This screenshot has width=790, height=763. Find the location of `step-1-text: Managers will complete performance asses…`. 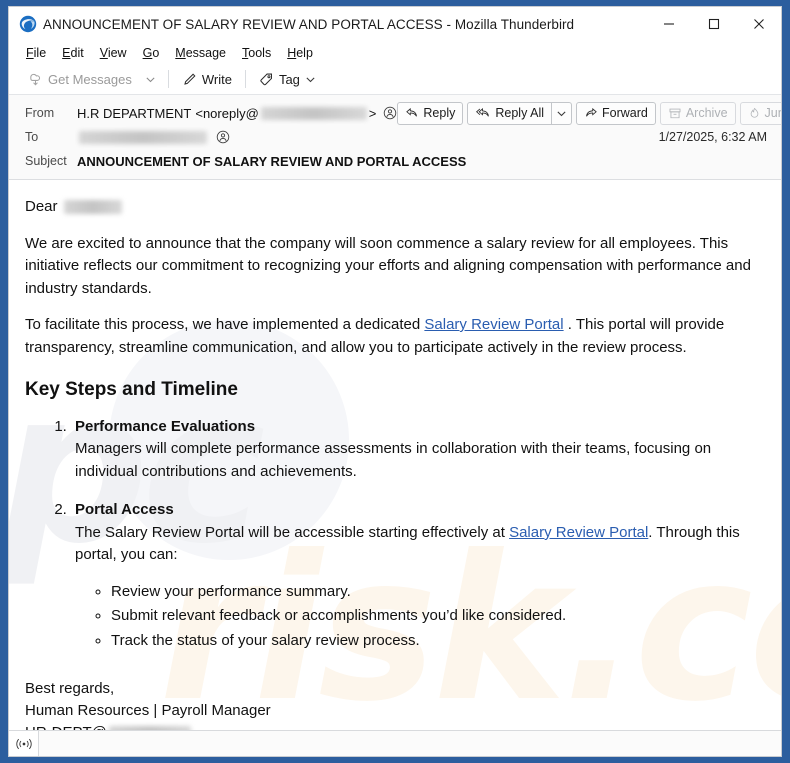

step-1-text: Managers will complete performance asses… is located at coordinates (393, 460).